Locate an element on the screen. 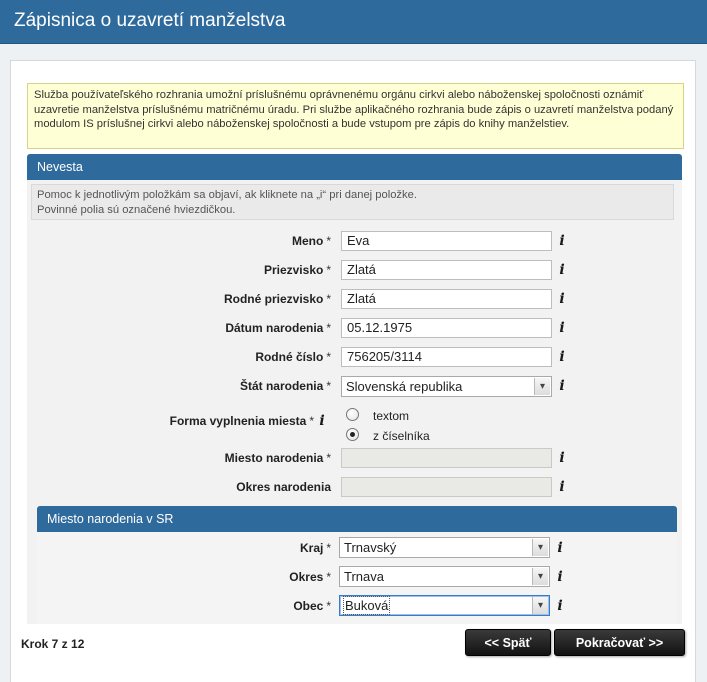 This screenshot has height=682, width=707. miesto-narodenia-label: Miesto narodenia * is located at coordinates (277, 458).